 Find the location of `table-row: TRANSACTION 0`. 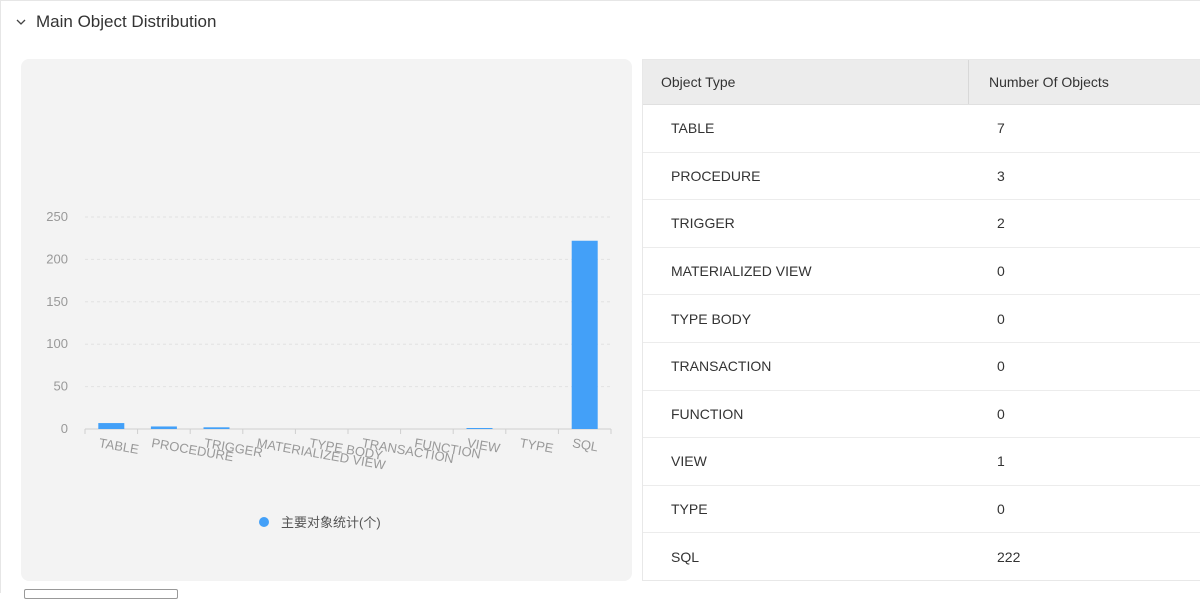

table-row: TRANSACTION 0 is located at coordinates (921, 367).